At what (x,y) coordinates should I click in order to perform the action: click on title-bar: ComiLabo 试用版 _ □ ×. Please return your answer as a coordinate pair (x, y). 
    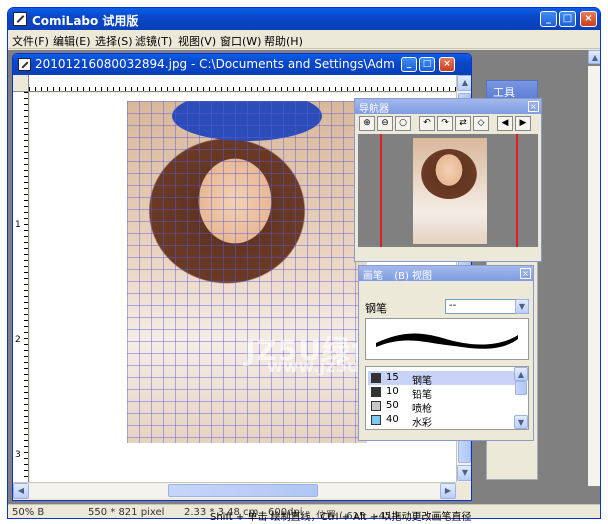
    Looking at the image, I should click on (304, 19).